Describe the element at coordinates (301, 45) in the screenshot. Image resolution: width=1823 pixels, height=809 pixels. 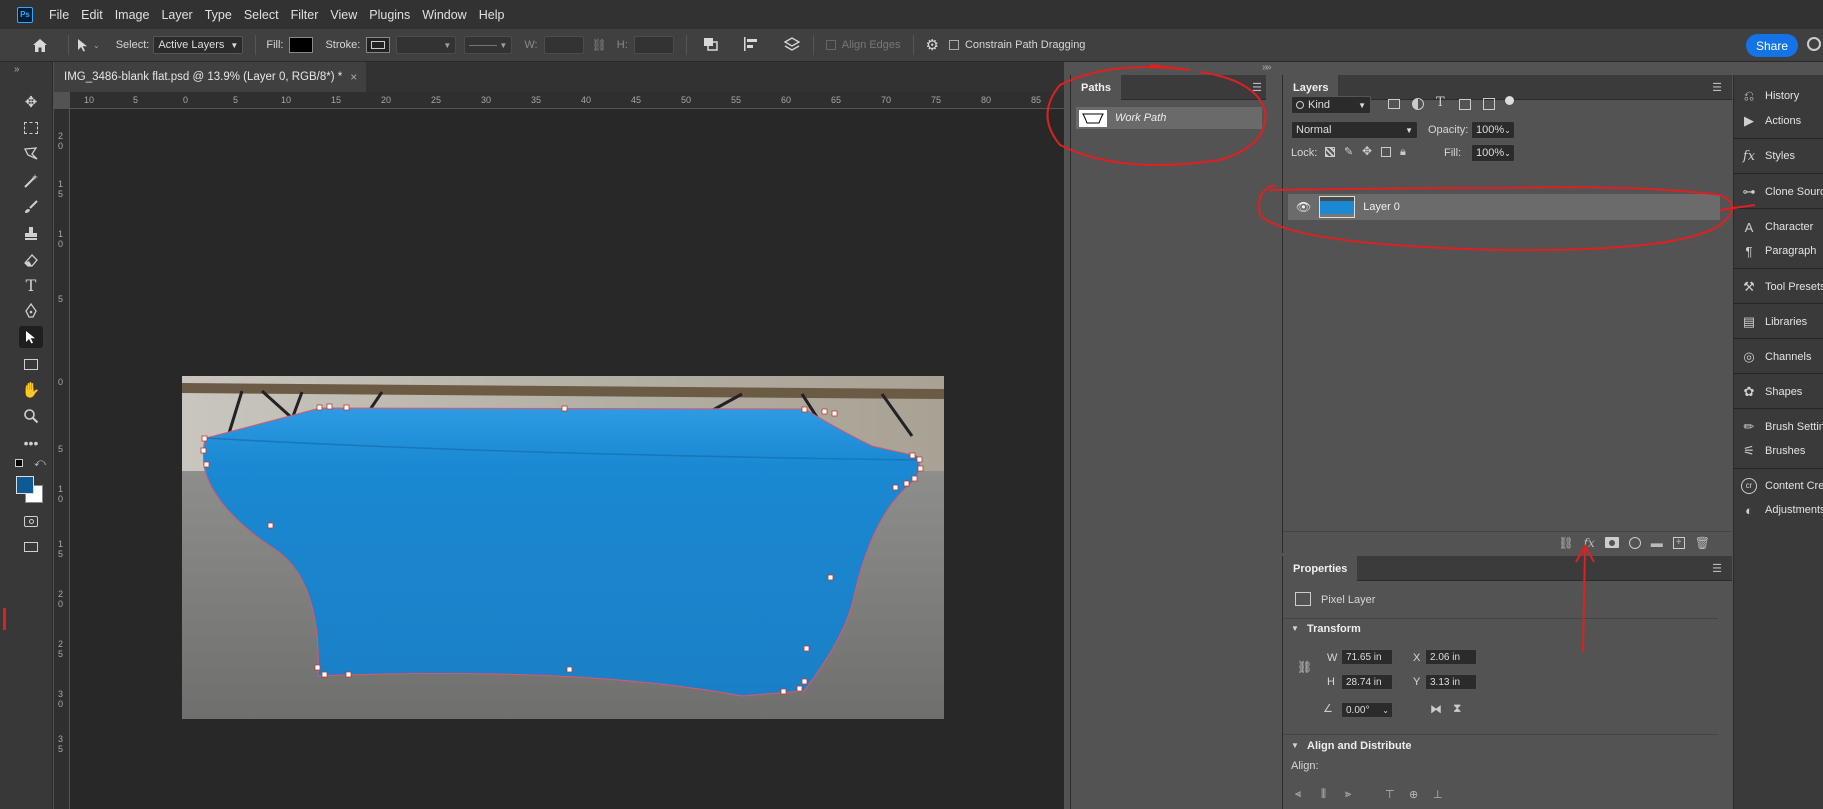
I see `fill-swatch` at that location.